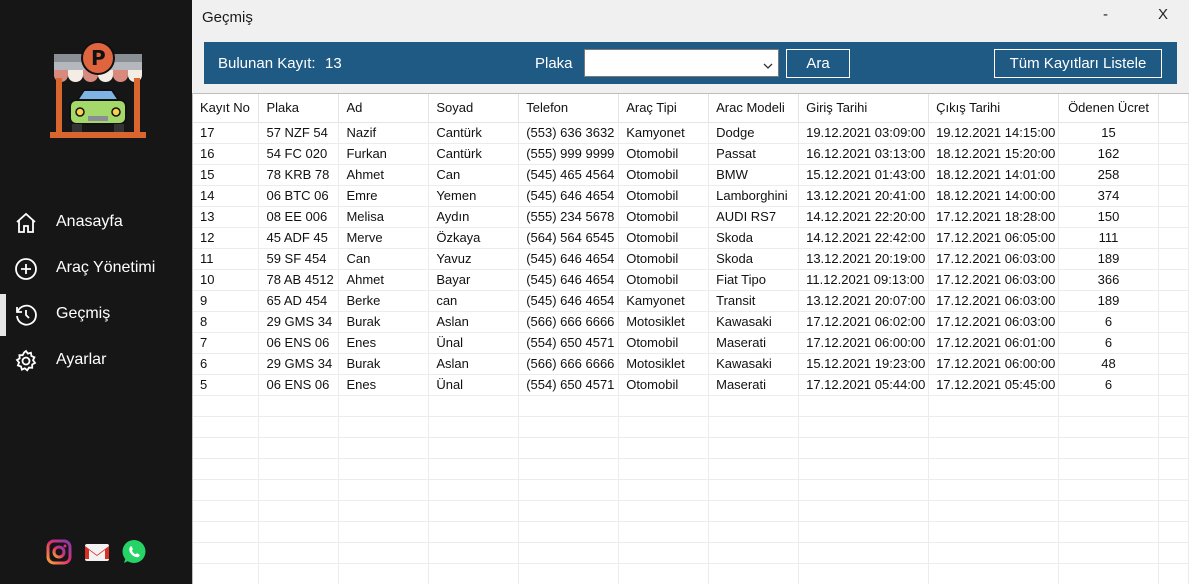 This screenshot has height=584, width=1189. Describe the element at coordinates (384, 238) in the screenshot. I see `table-cell: Merve` at that location.